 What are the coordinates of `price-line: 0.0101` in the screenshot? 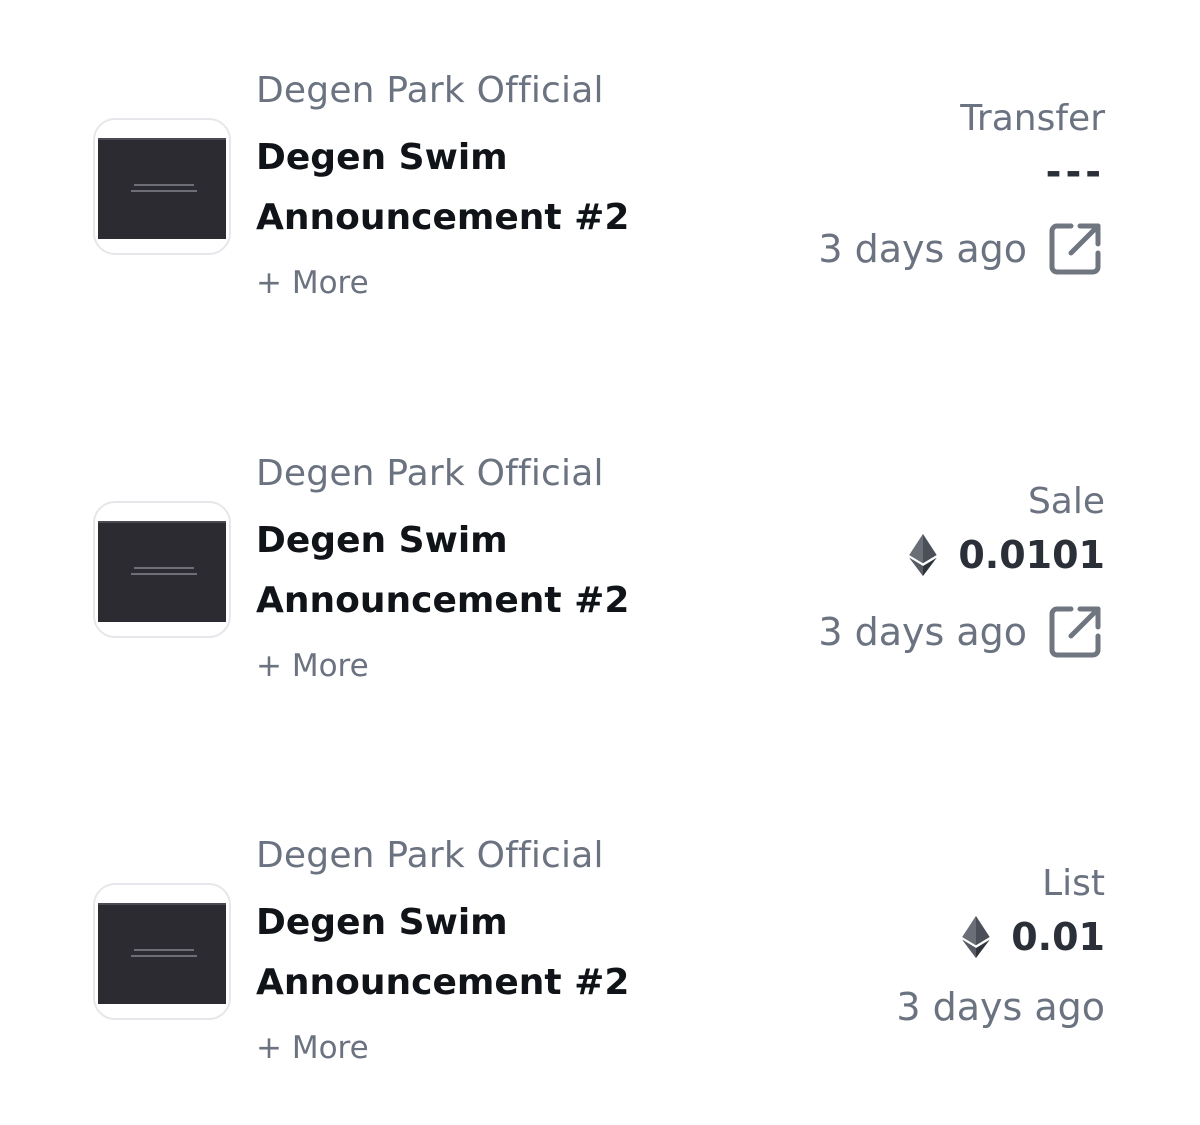 It's located at (1006, 555).